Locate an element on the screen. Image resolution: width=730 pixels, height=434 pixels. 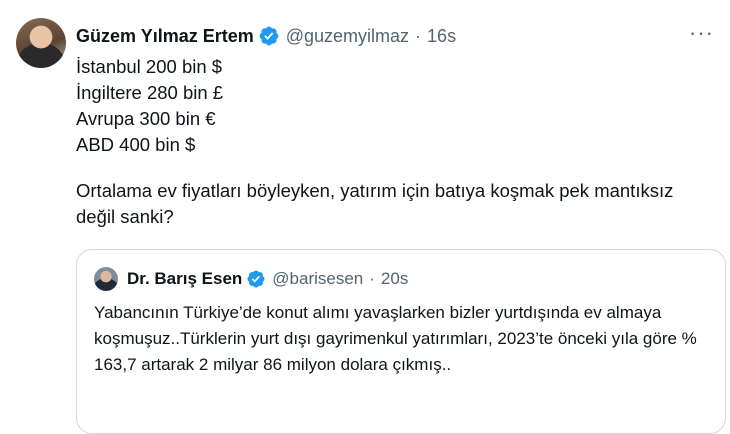
avatar is located at coordinates (41, 43).